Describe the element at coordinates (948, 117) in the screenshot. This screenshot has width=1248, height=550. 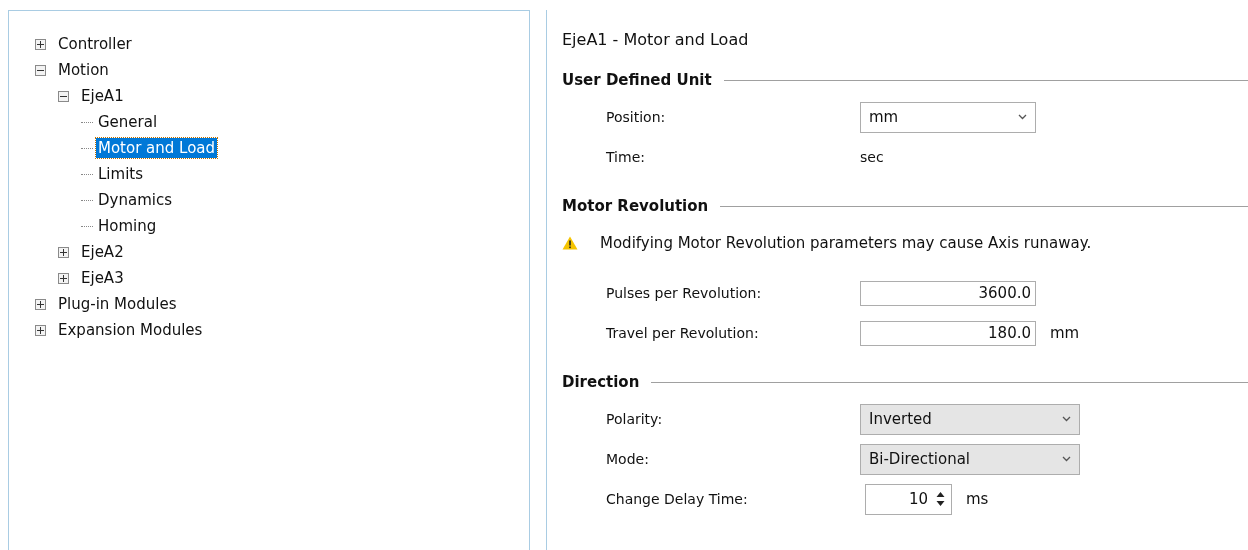
I see `dropdown: mm` at that location.